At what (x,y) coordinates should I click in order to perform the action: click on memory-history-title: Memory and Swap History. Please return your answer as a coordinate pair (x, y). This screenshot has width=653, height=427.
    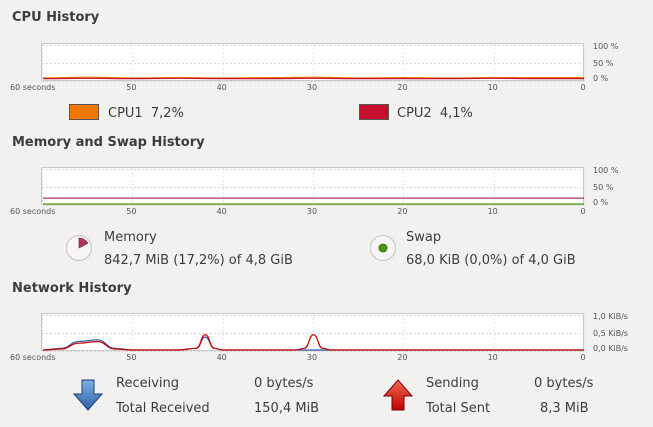
    Looking at the image, I should click on (108, 142).